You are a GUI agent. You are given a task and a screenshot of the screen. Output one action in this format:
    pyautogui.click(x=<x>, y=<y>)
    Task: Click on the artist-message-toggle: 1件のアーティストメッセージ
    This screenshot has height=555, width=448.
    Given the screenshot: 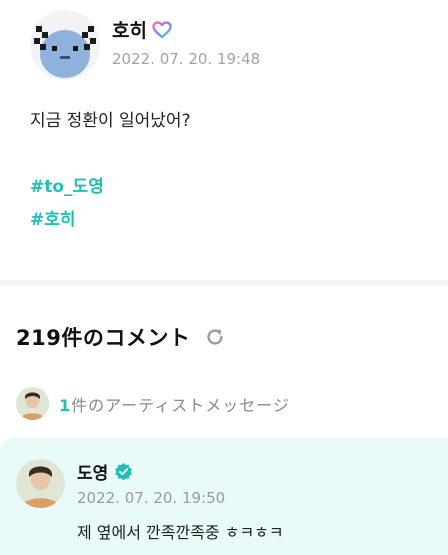 What is the action you would take?
    pyautogui.click(x=153, y=403)
    